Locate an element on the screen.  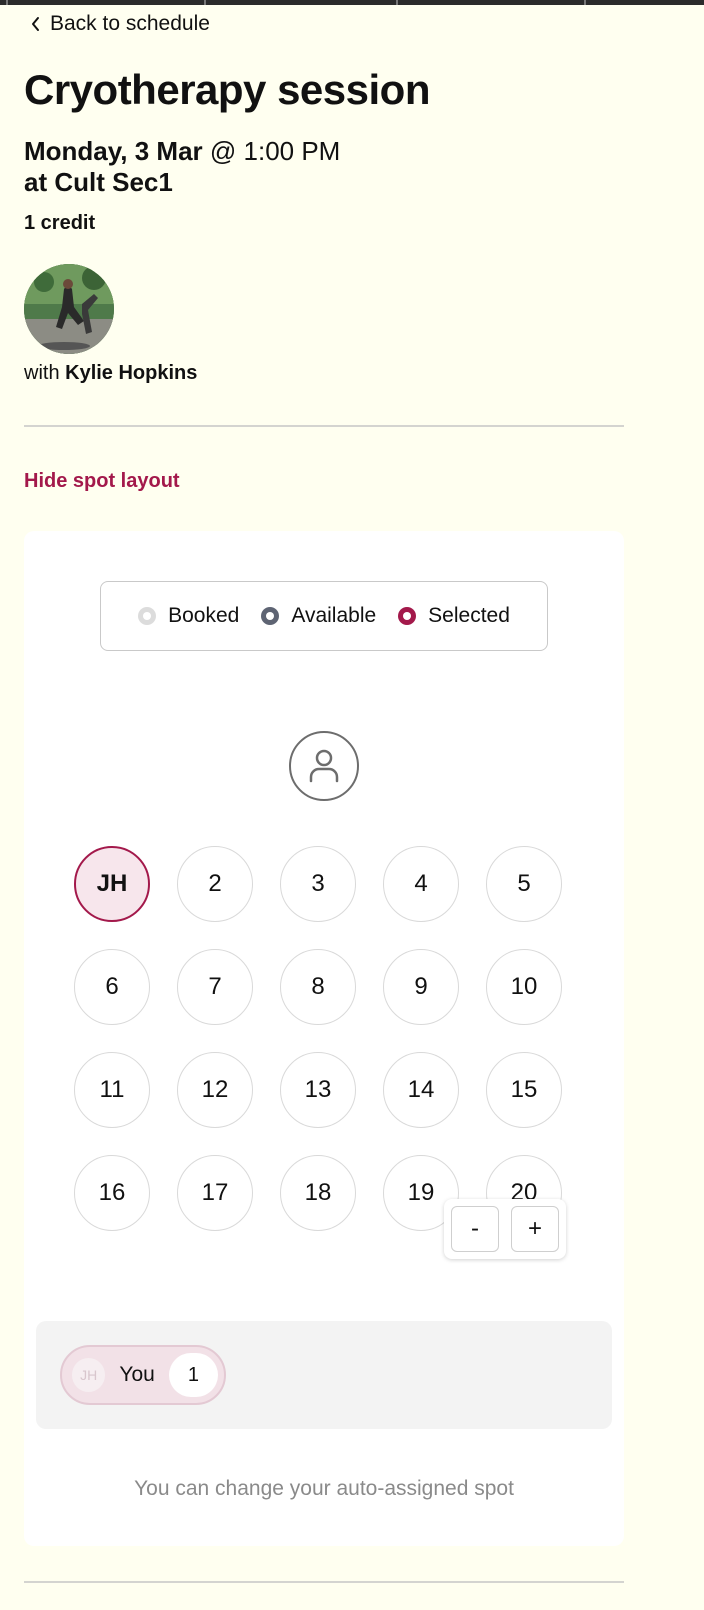
spot-4: 4 is located at coordinates (421, 884).